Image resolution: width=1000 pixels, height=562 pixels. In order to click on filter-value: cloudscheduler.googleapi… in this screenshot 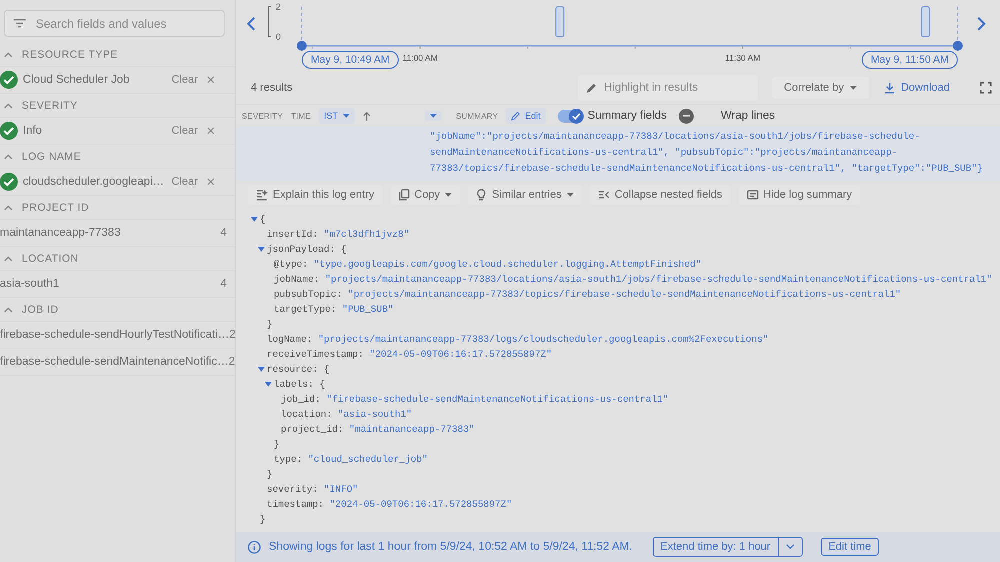, I will do `click(94, 182)`.